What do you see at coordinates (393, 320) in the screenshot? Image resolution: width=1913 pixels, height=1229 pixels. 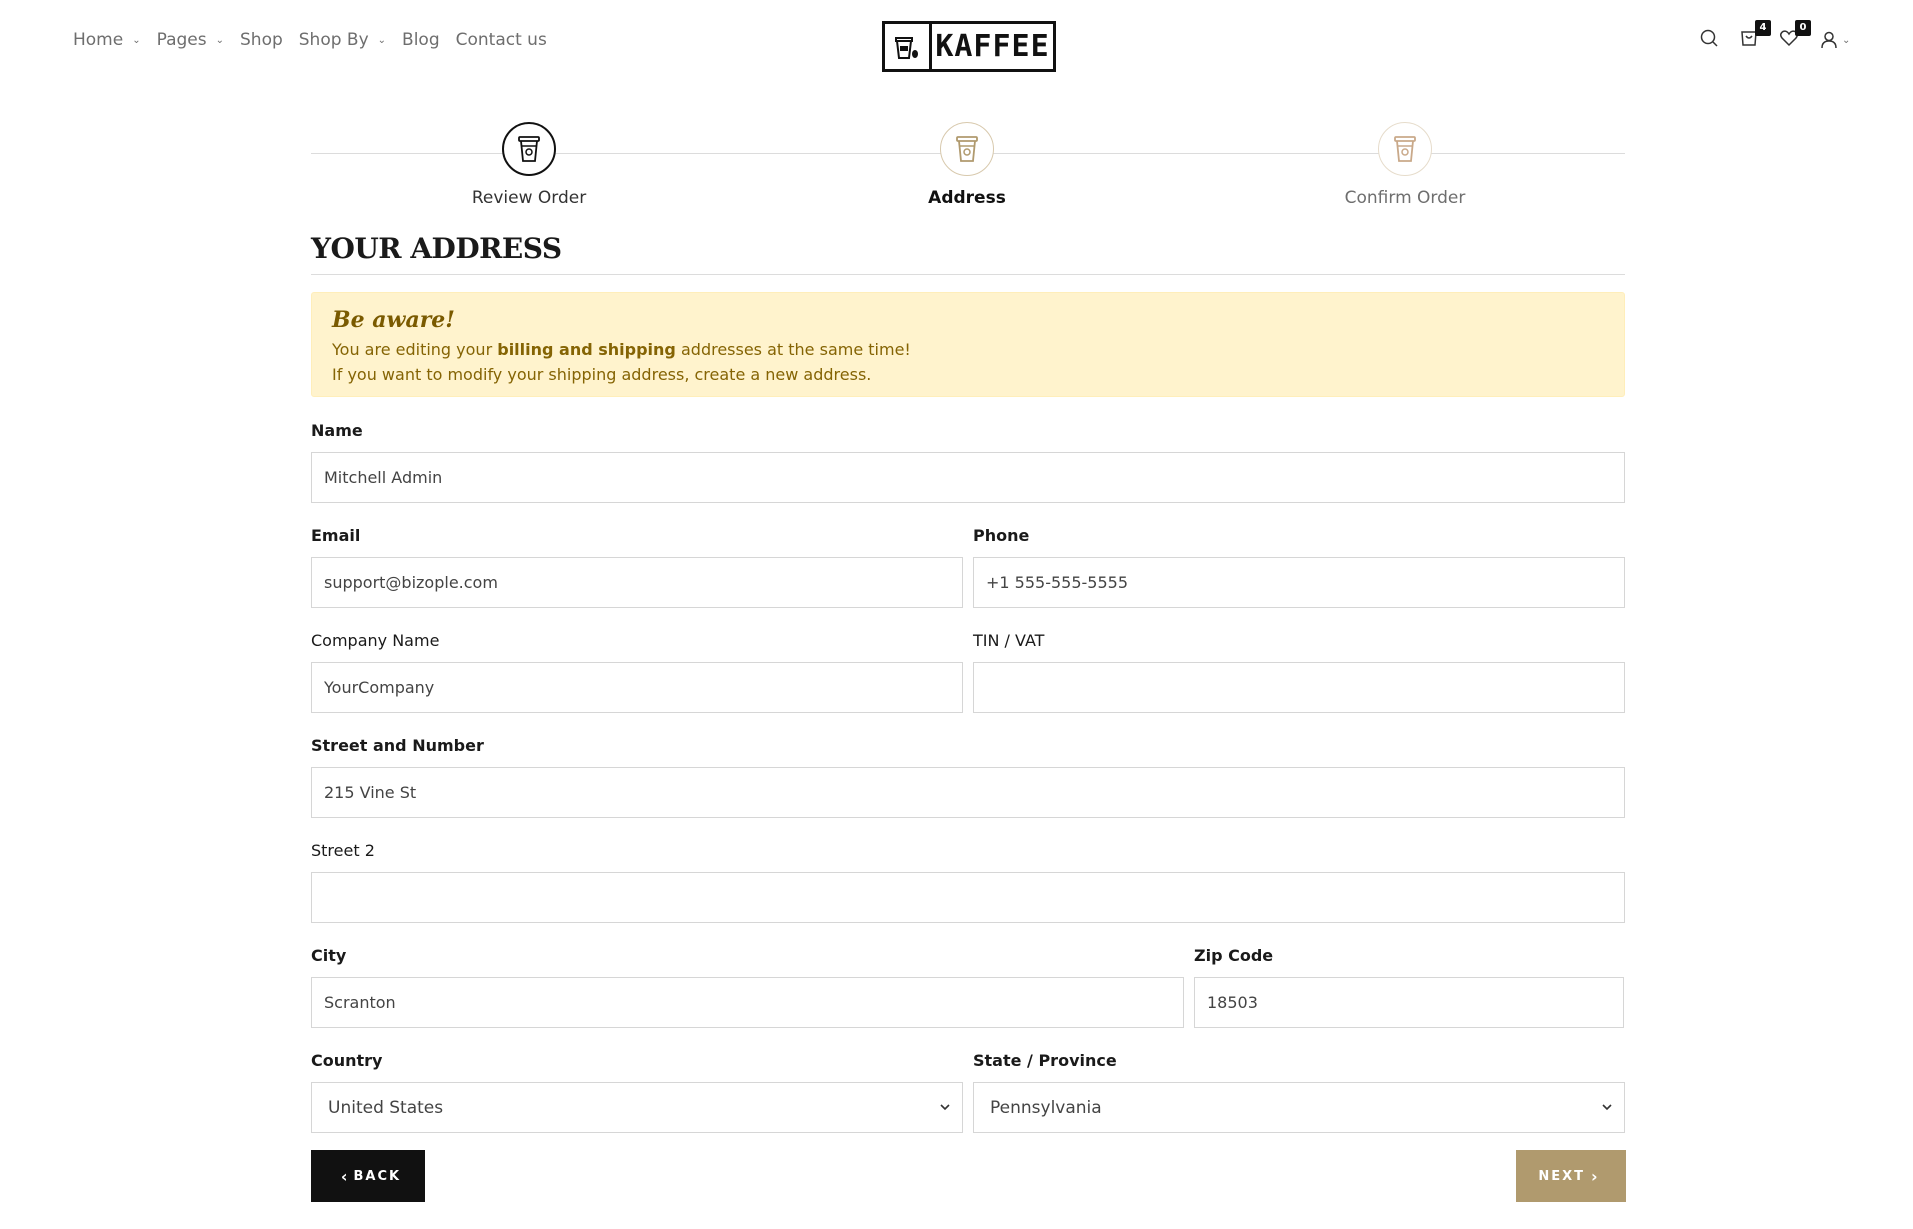 I see `alert-heading: Be aware!` at bounding box center [393, 320].